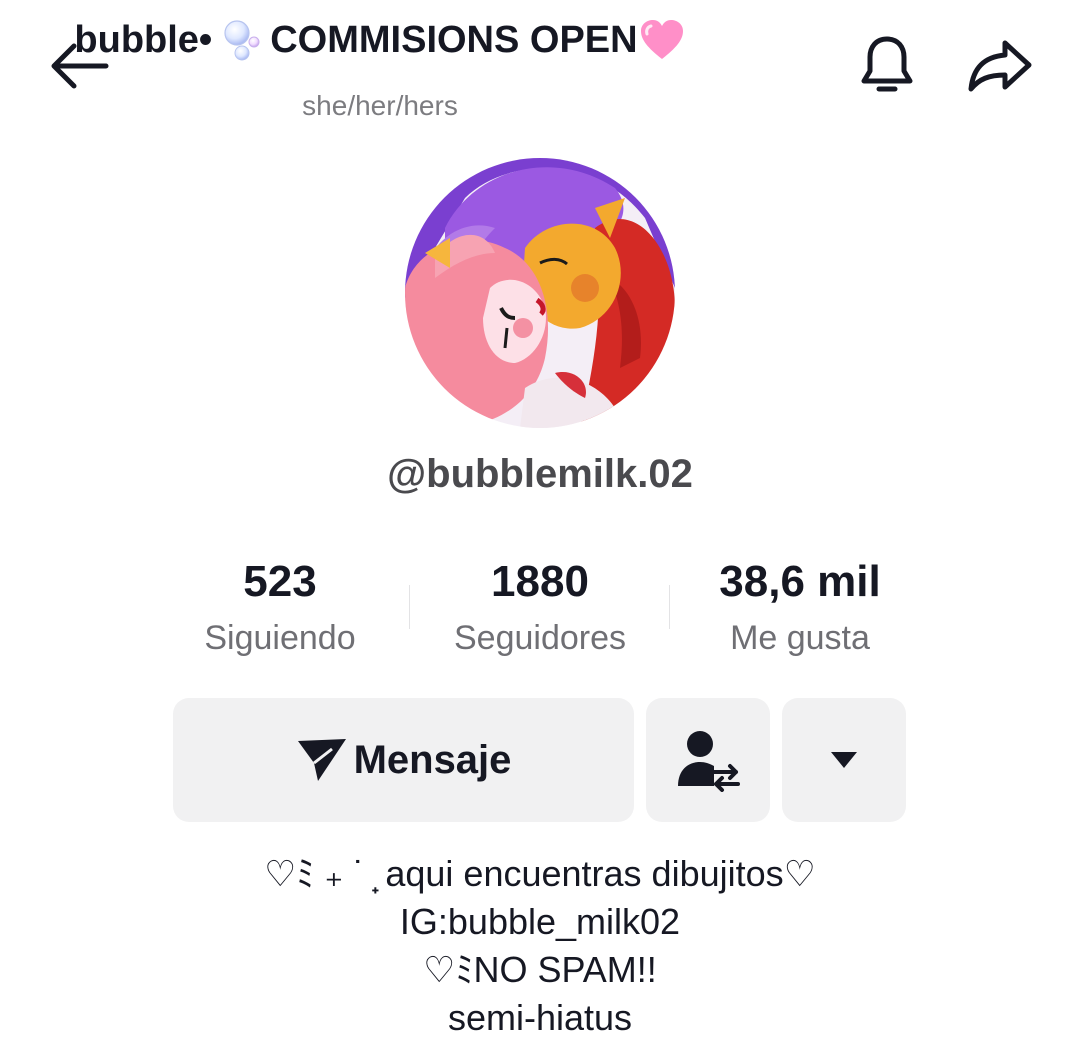 Image resolution: width=1080 pixels, height=1064 pixels. Describe the element at coordinates (540, 921) in the screenshot. I see `bio-line: IG:bubble_milk02` at that location.